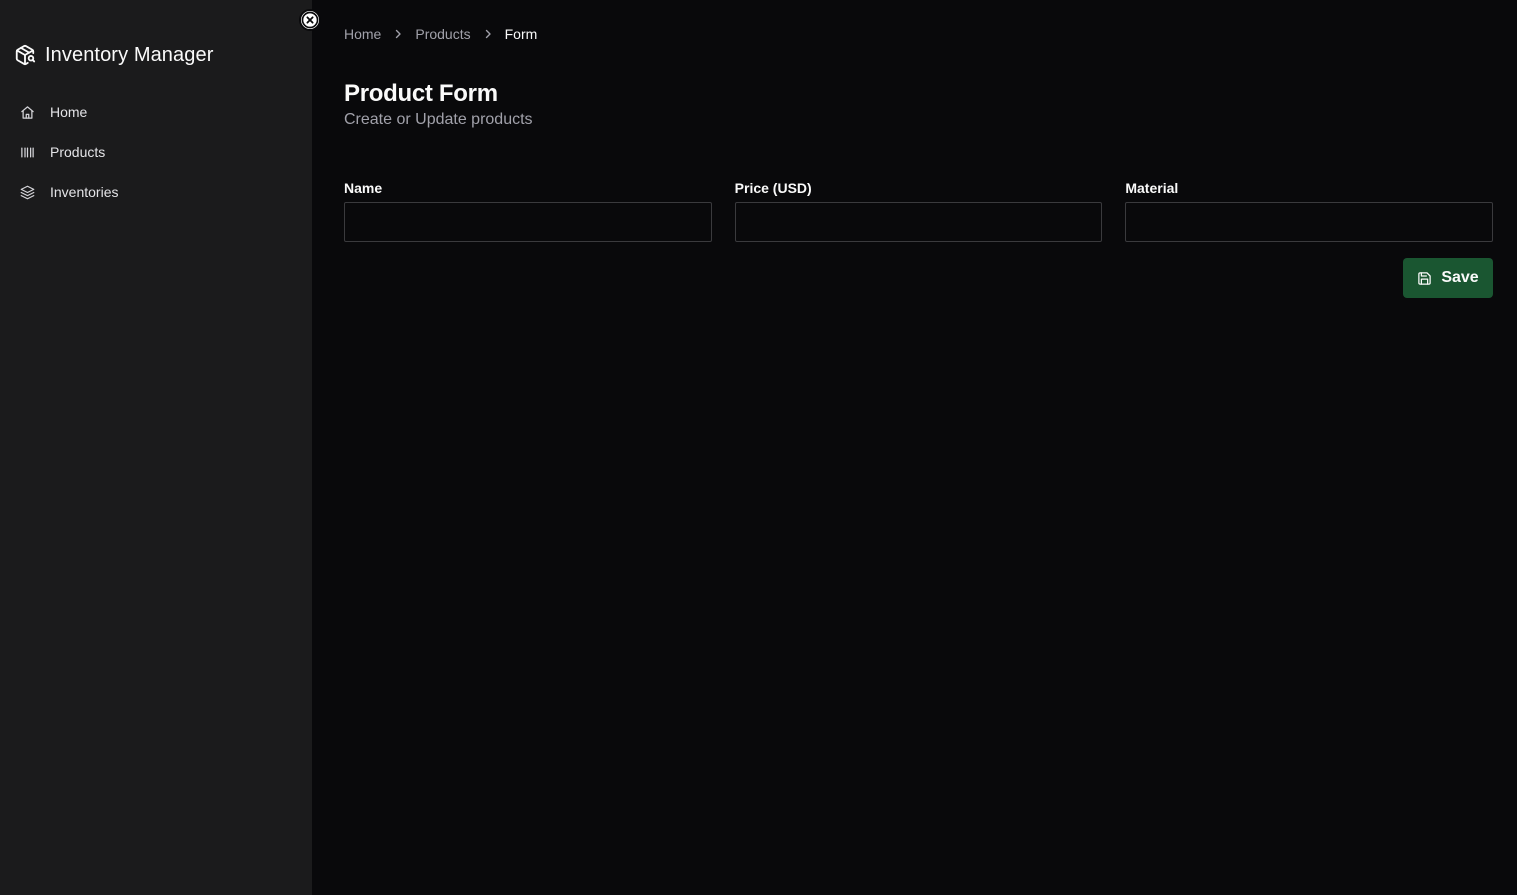 The image size is (1517, 895). Describe the element at coordinates (27, 112) in the screenshot. I see `home-icon` at that location.